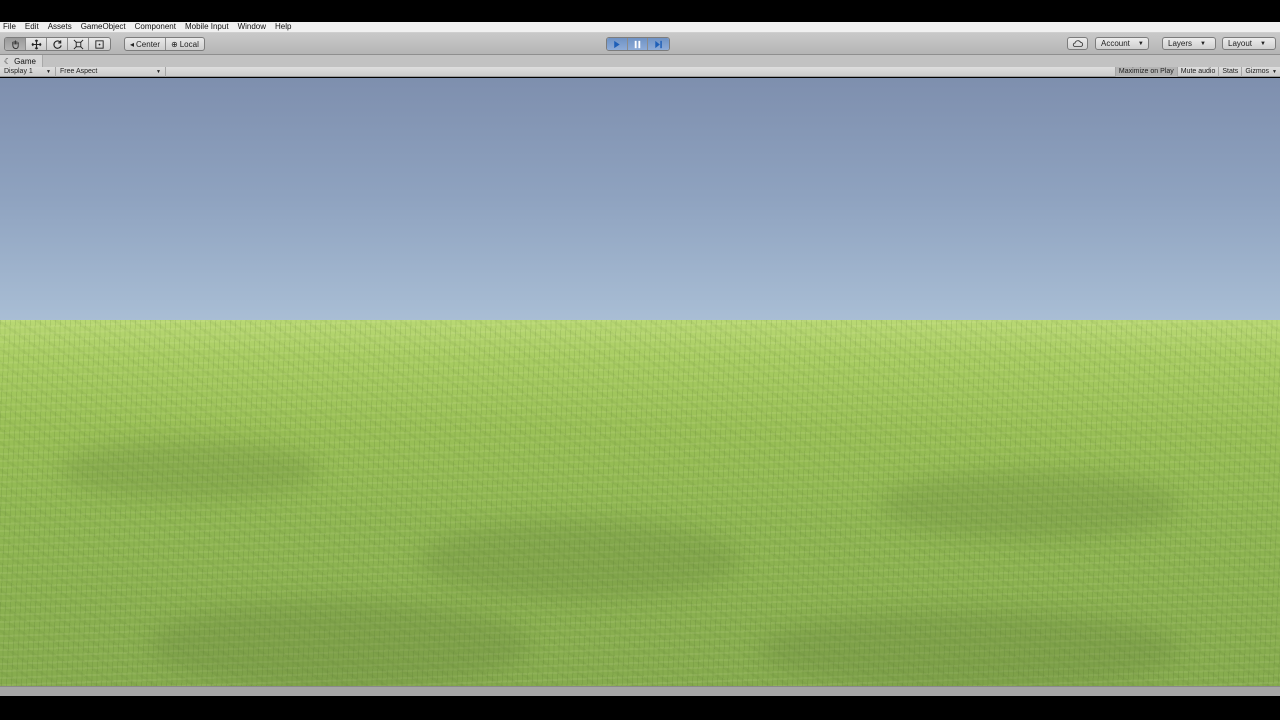 Image resolution: width=1280 pixels, height=720 pixels. Describe the element at coordinates (9, 27) in the screenshot. I see `menu-file: File` at that location.